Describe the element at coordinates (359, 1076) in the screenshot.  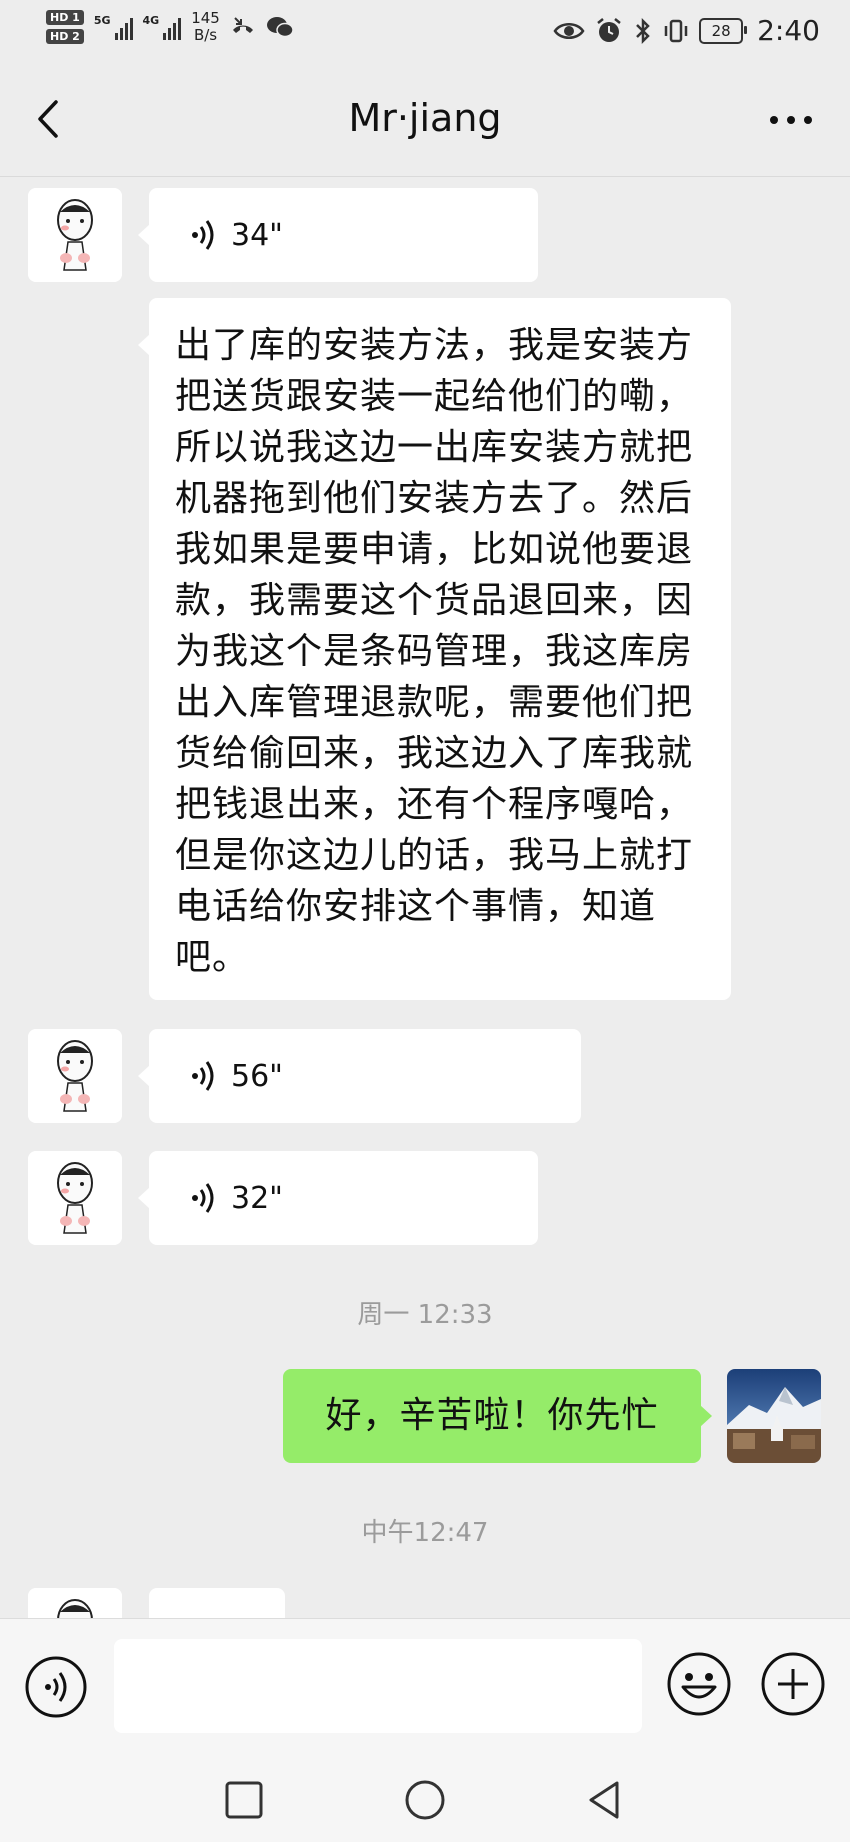
I see `voice-message-bubble: 56"` at that location.